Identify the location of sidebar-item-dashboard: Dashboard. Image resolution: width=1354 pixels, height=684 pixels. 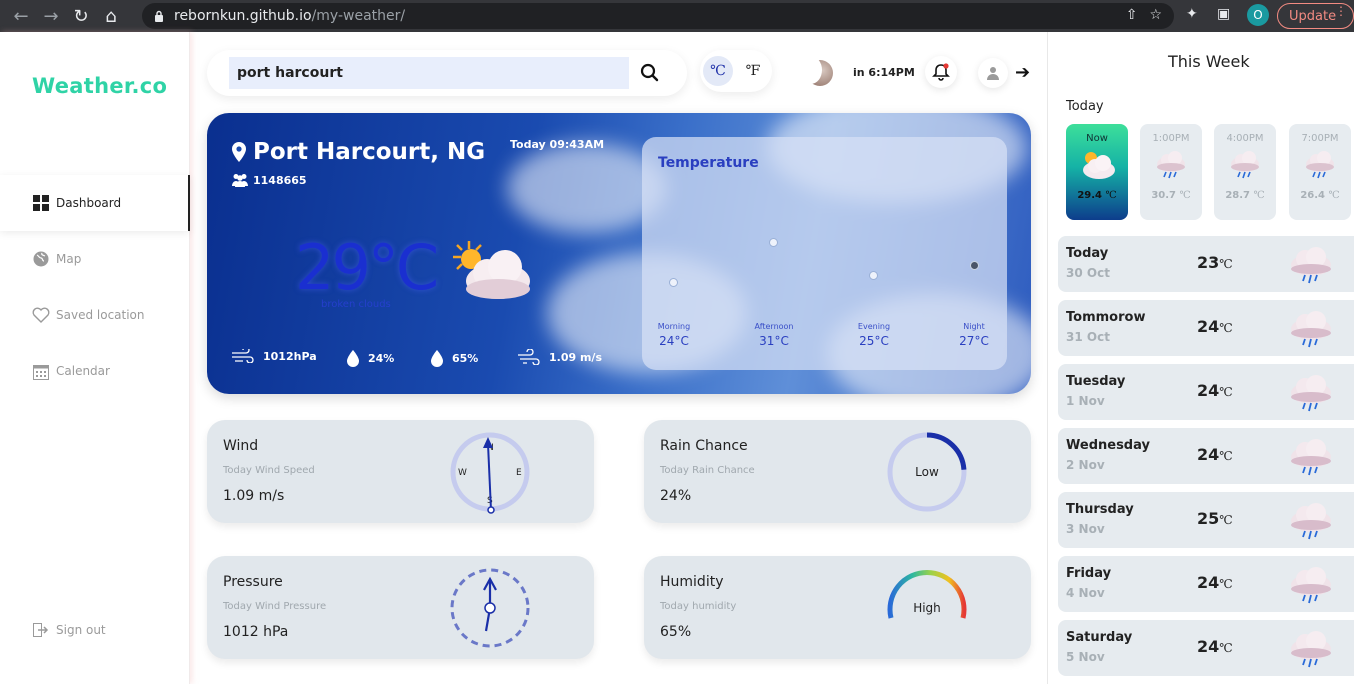
(95, 203).